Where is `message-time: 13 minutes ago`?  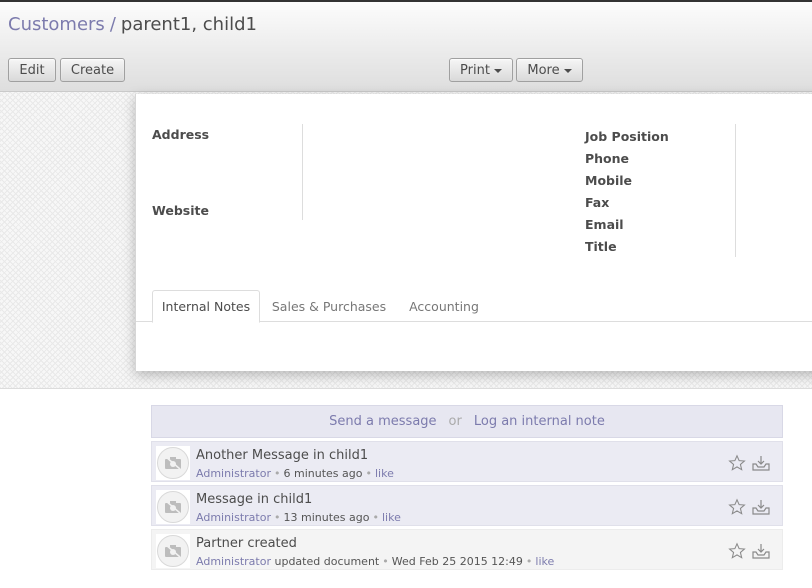 message-time: 13 minutes ago is located at coordinates (326, 517).